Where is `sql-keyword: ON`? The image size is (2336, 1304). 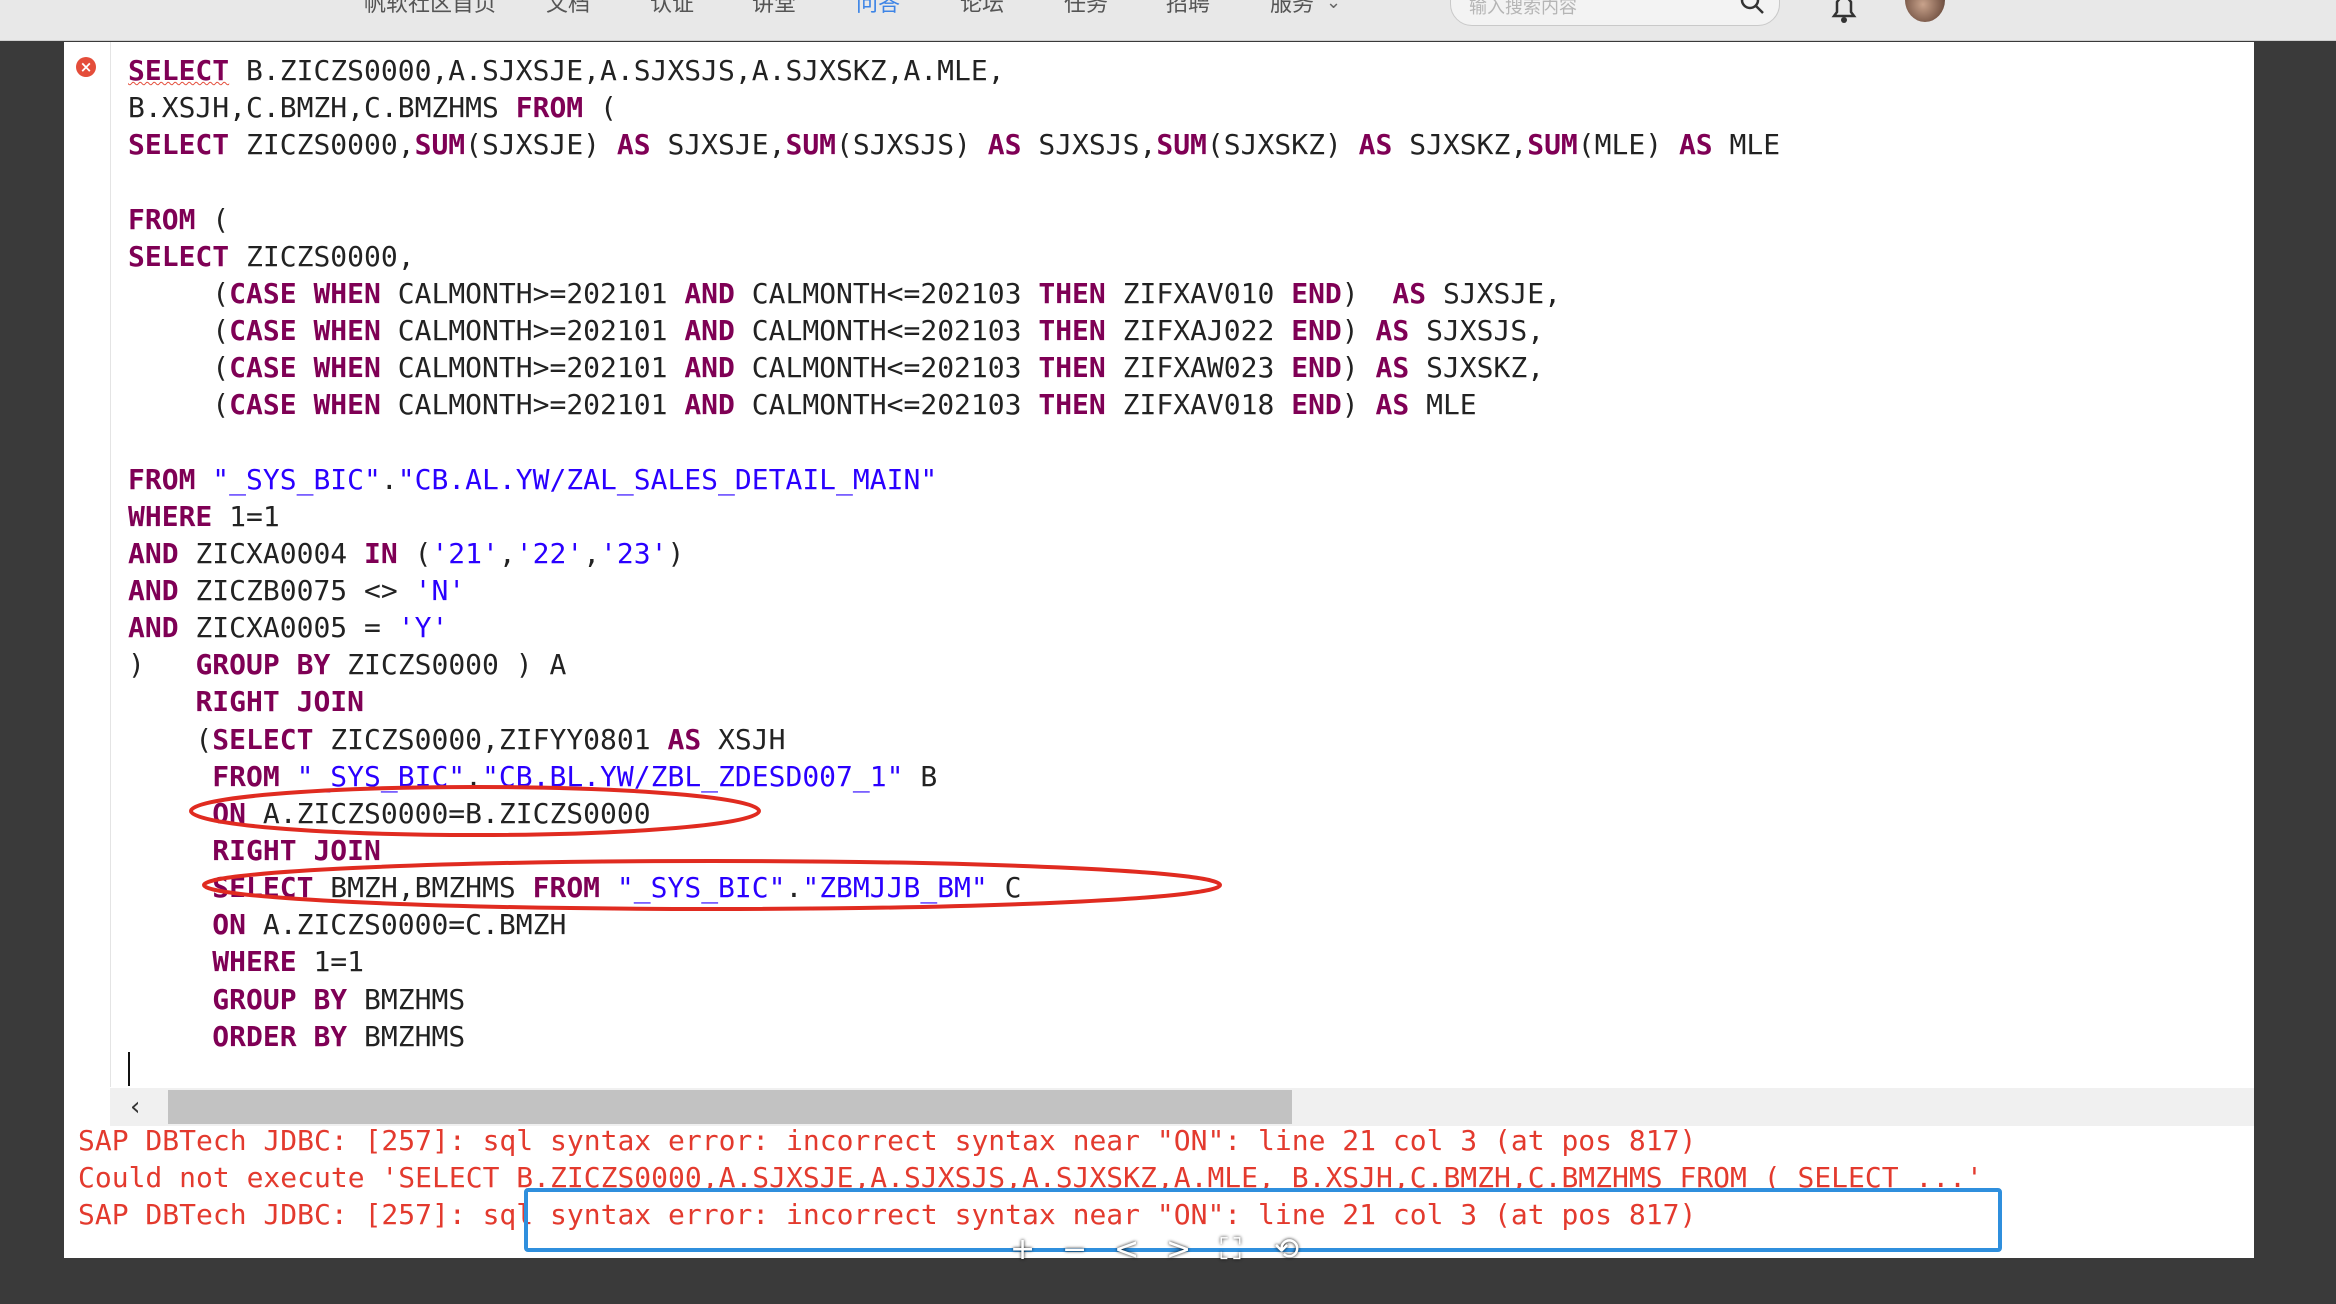 sql-keyword: ON is located at coordinates (229, 925).